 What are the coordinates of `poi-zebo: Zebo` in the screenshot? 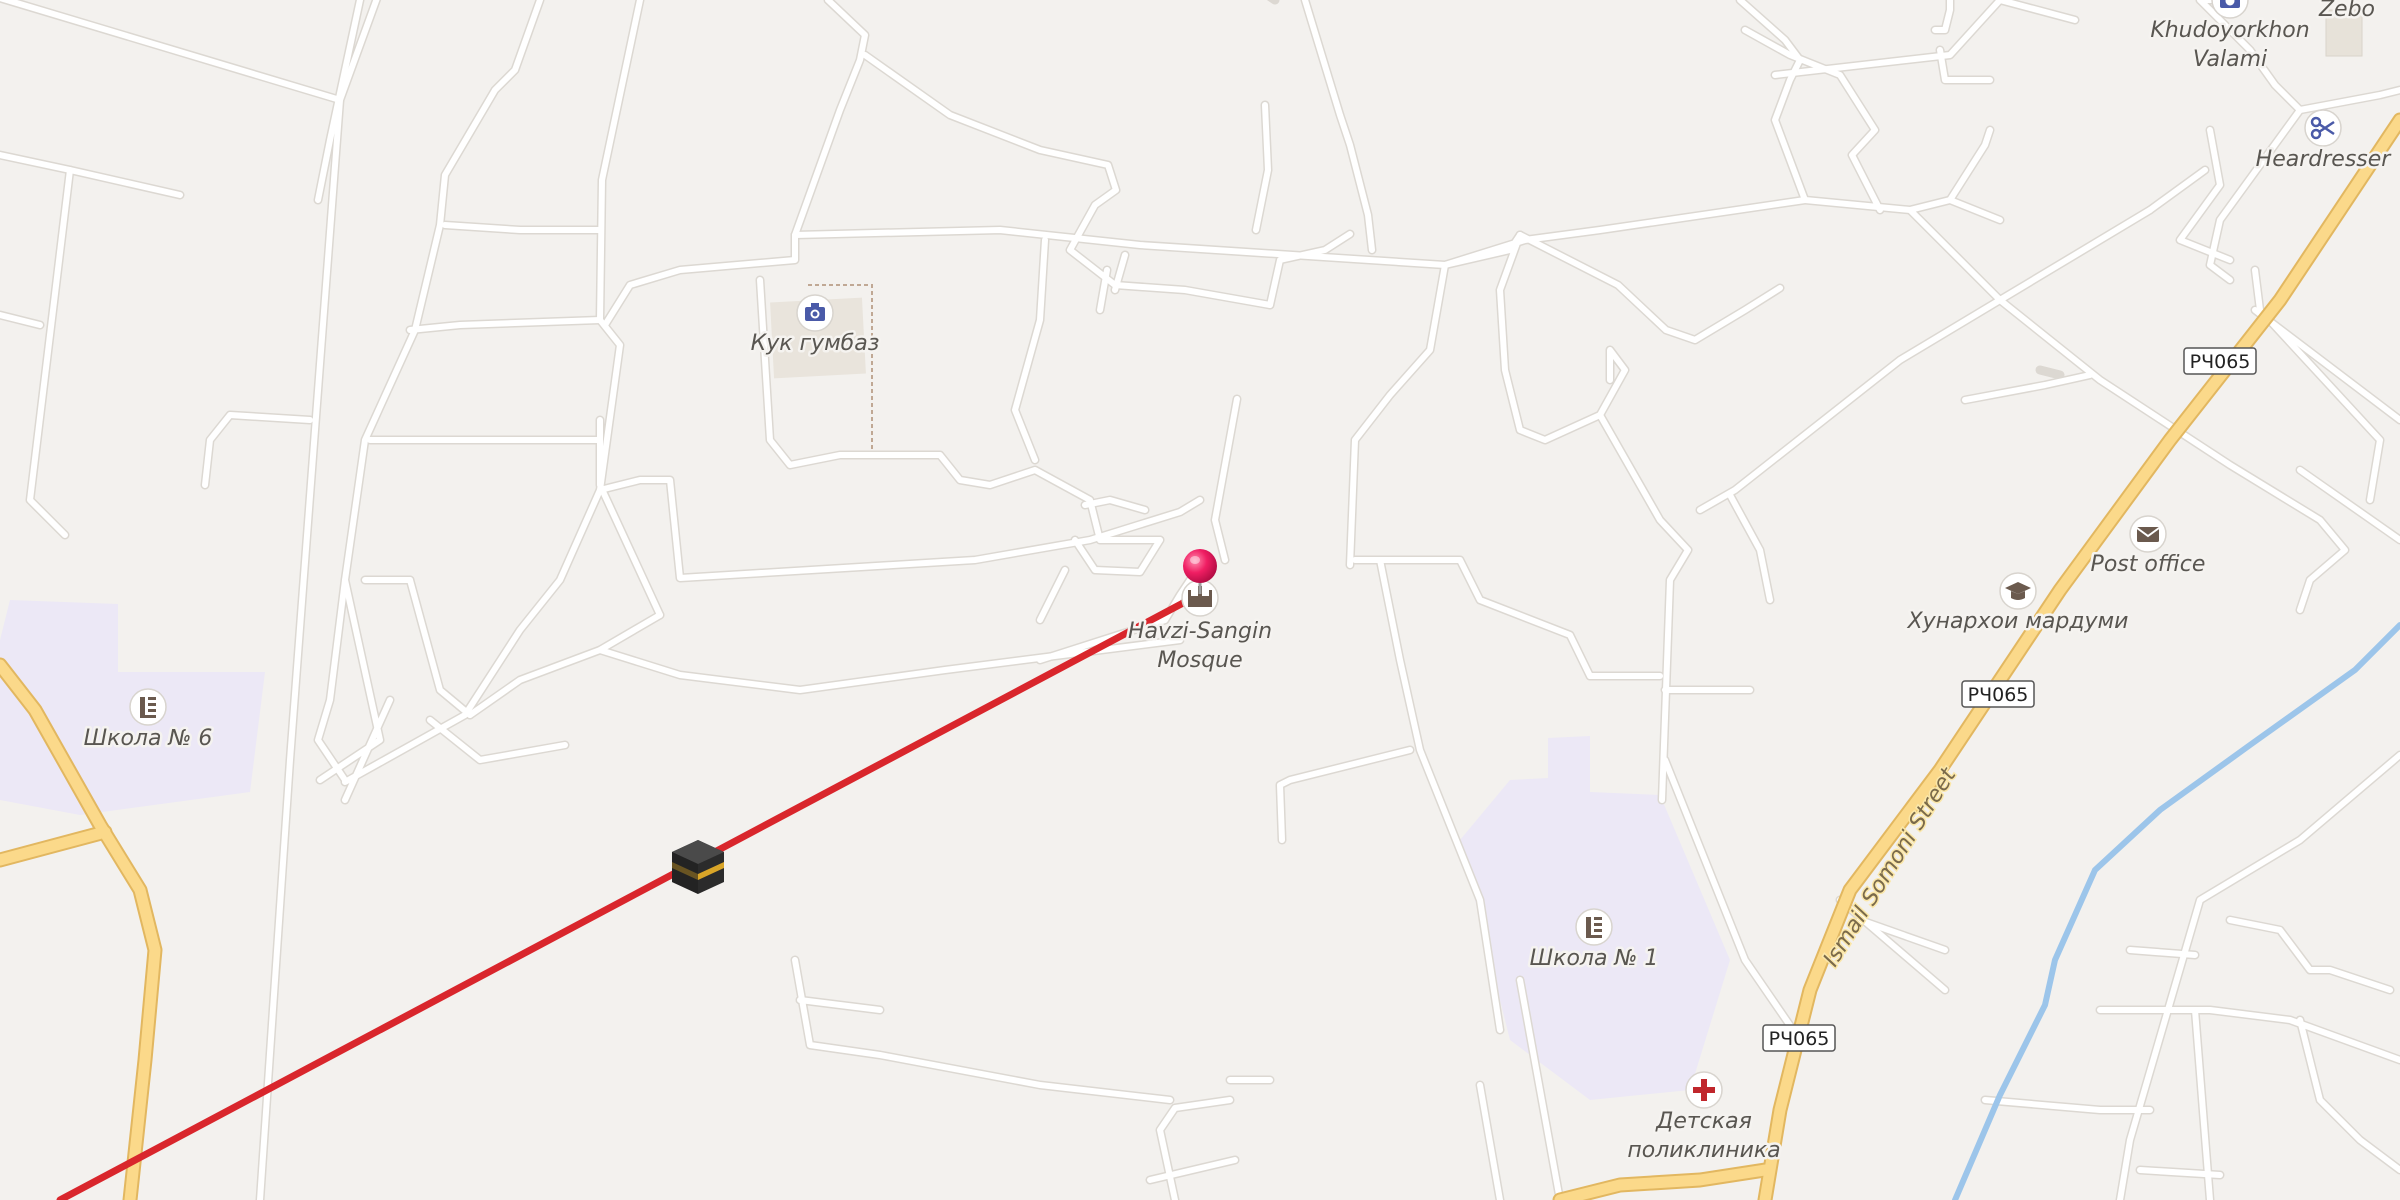 It's located at (2346, 12).